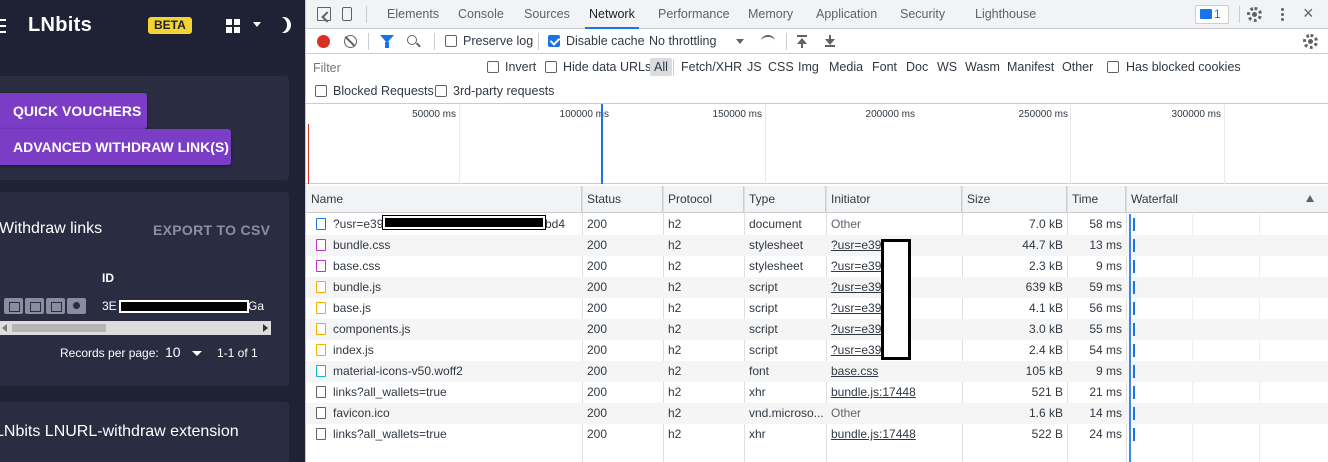 The image size is (1328, 462). What do you see at coordinates (1113, 67) in the screenshot?
I see `has-blocked-cookies-checkbox` at bounding box center [1113, 67].